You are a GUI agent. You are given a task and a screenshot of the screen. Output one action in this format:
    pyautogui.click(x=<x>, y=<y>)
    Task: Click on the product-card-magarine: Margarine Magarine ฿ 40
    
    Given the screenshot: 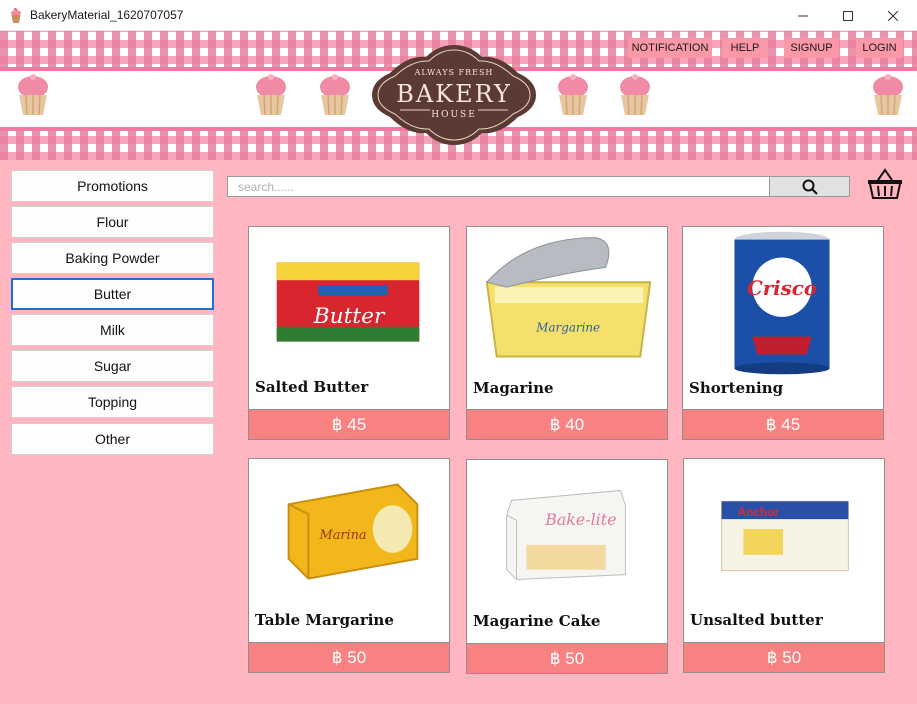 What is the action you would take?
    pyautogui.click(x=567, y=333)
    